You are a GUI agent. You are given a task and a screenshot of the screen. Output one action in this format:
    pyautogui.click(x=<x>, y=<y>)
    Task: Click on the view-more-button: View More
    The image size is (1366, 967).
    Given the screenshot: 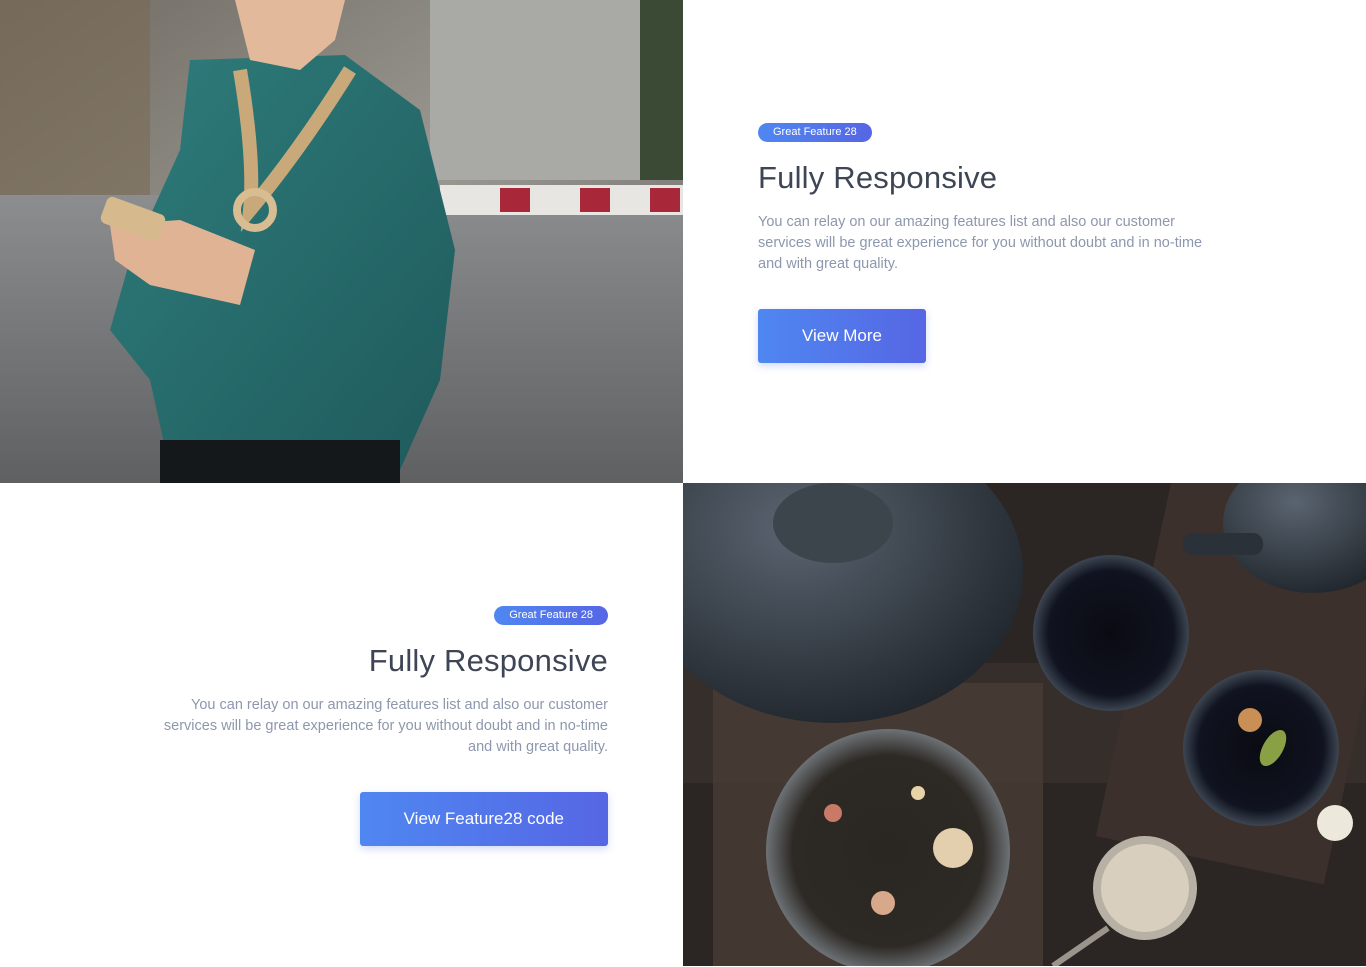 What is the action you would take?
    pyautogui.click(x=842, y=336)
    